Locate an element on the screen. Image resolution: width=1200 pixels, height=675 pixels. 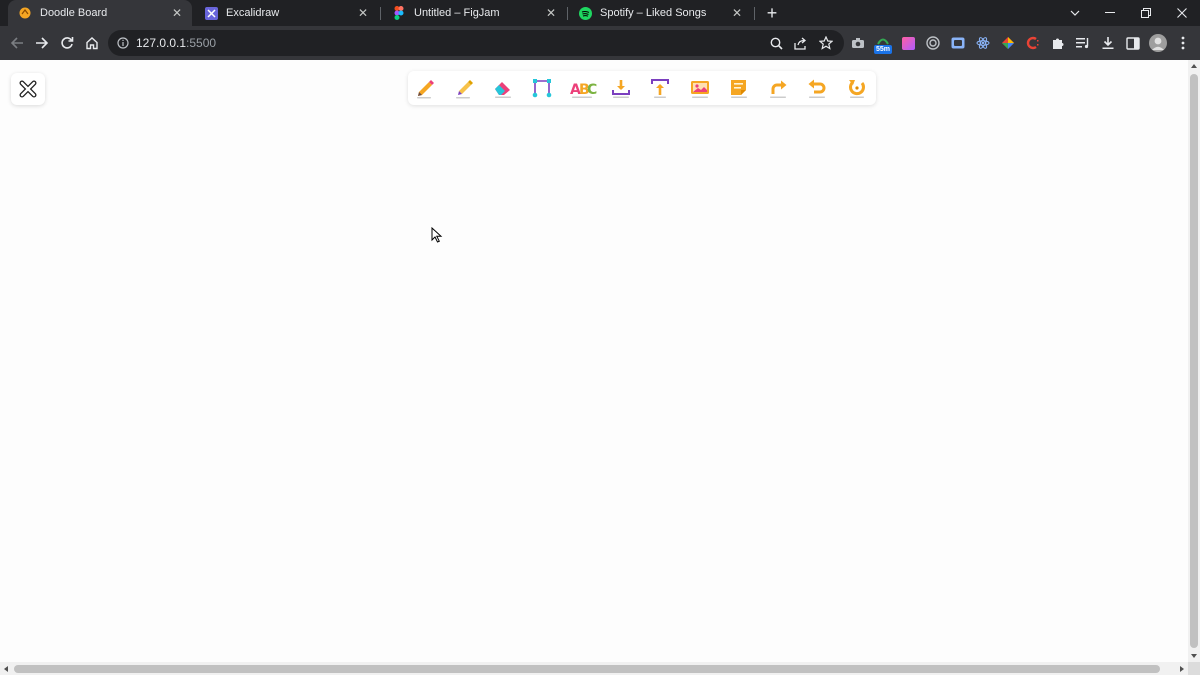
pencil-icon is located at coordinates (425, 89).